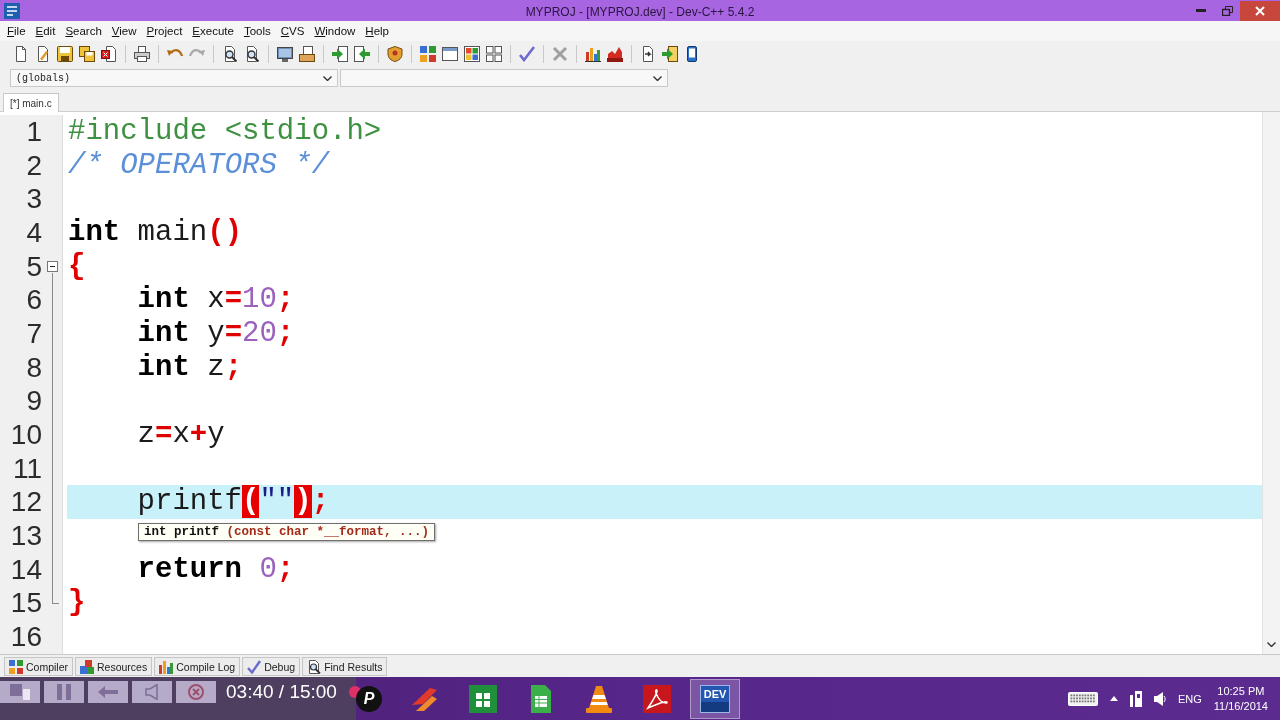  I want to click on clock-date: 11/16/2014, so click(1240, 706).